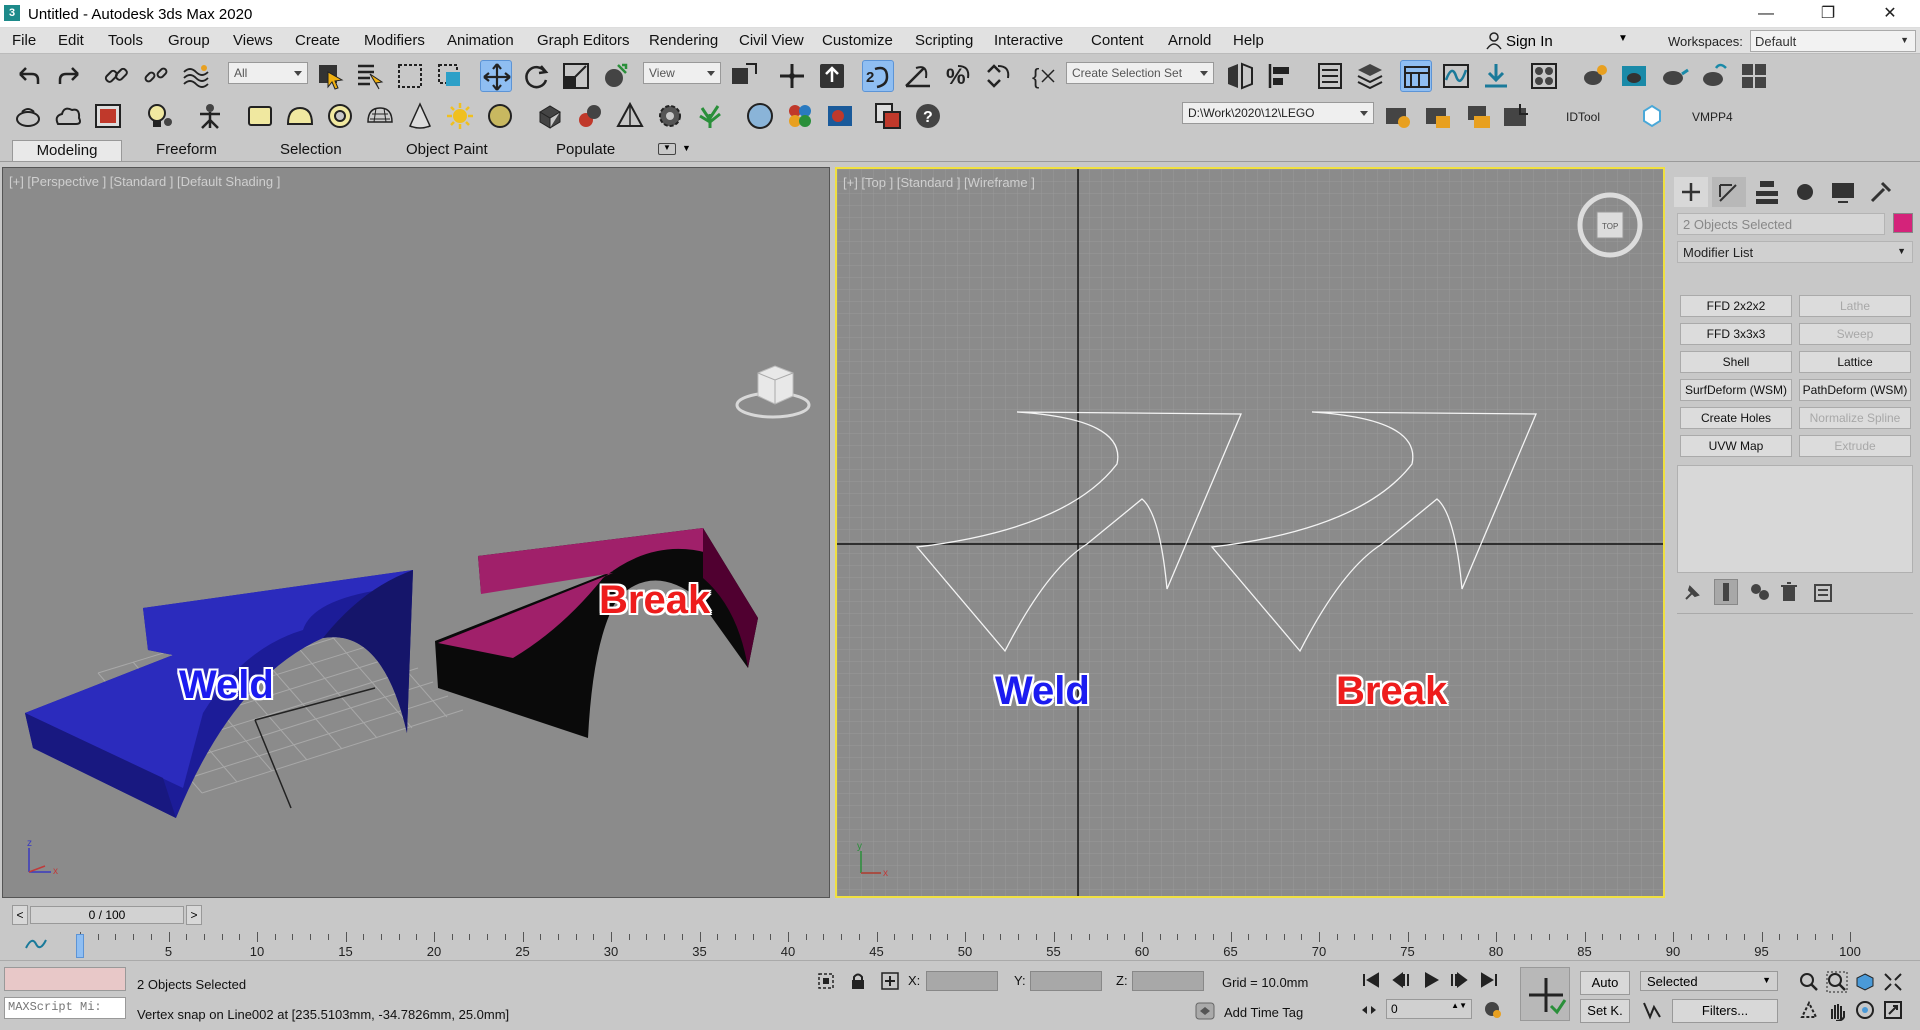 The width and height of the screenshot is (1920, 1030). Describe the element at coordinates (300, 116) in the screenshot. I see `hemisphere-create-button` at that location.